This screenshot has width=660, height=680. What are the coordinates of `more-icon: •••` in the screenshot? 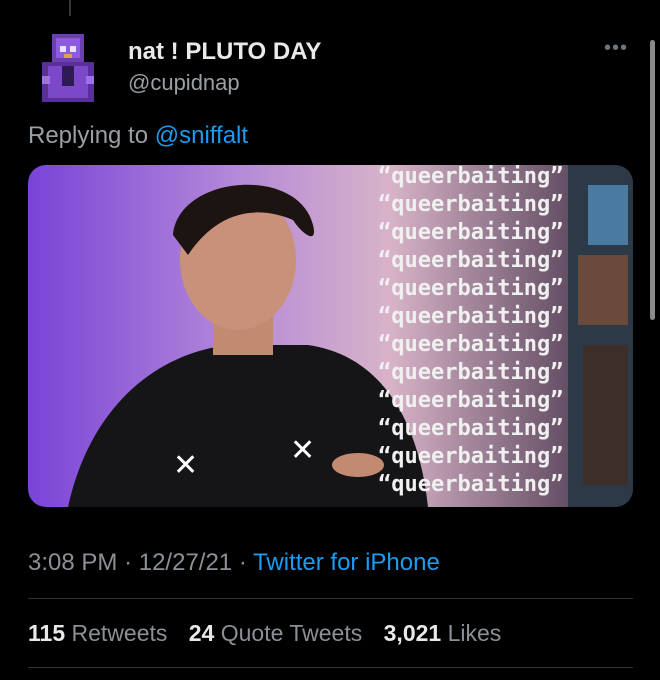 It's located at (616, 48).